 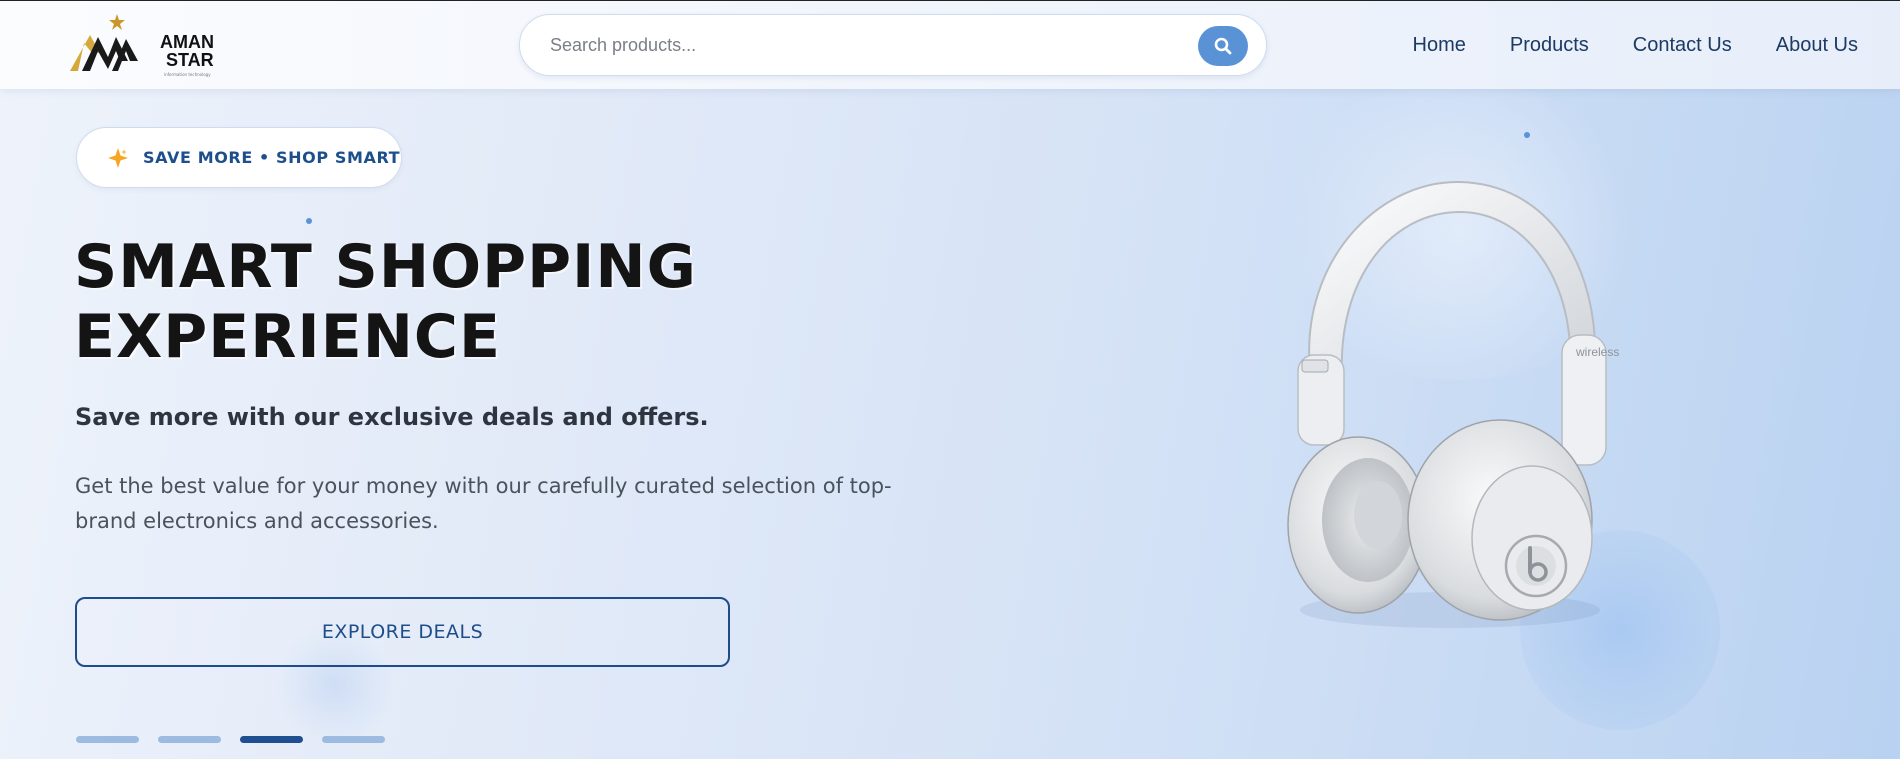 What do you see at coordinates (104, 42) in the screenshot?
I see `logo-mark-icon` at bounding box center [104, 42].